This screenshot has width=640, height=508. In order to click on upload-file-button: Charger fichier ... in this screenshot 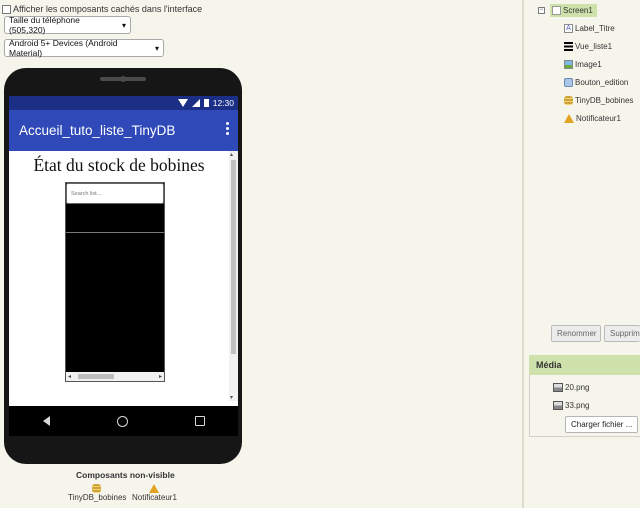, I will do `click(602, 424)`.